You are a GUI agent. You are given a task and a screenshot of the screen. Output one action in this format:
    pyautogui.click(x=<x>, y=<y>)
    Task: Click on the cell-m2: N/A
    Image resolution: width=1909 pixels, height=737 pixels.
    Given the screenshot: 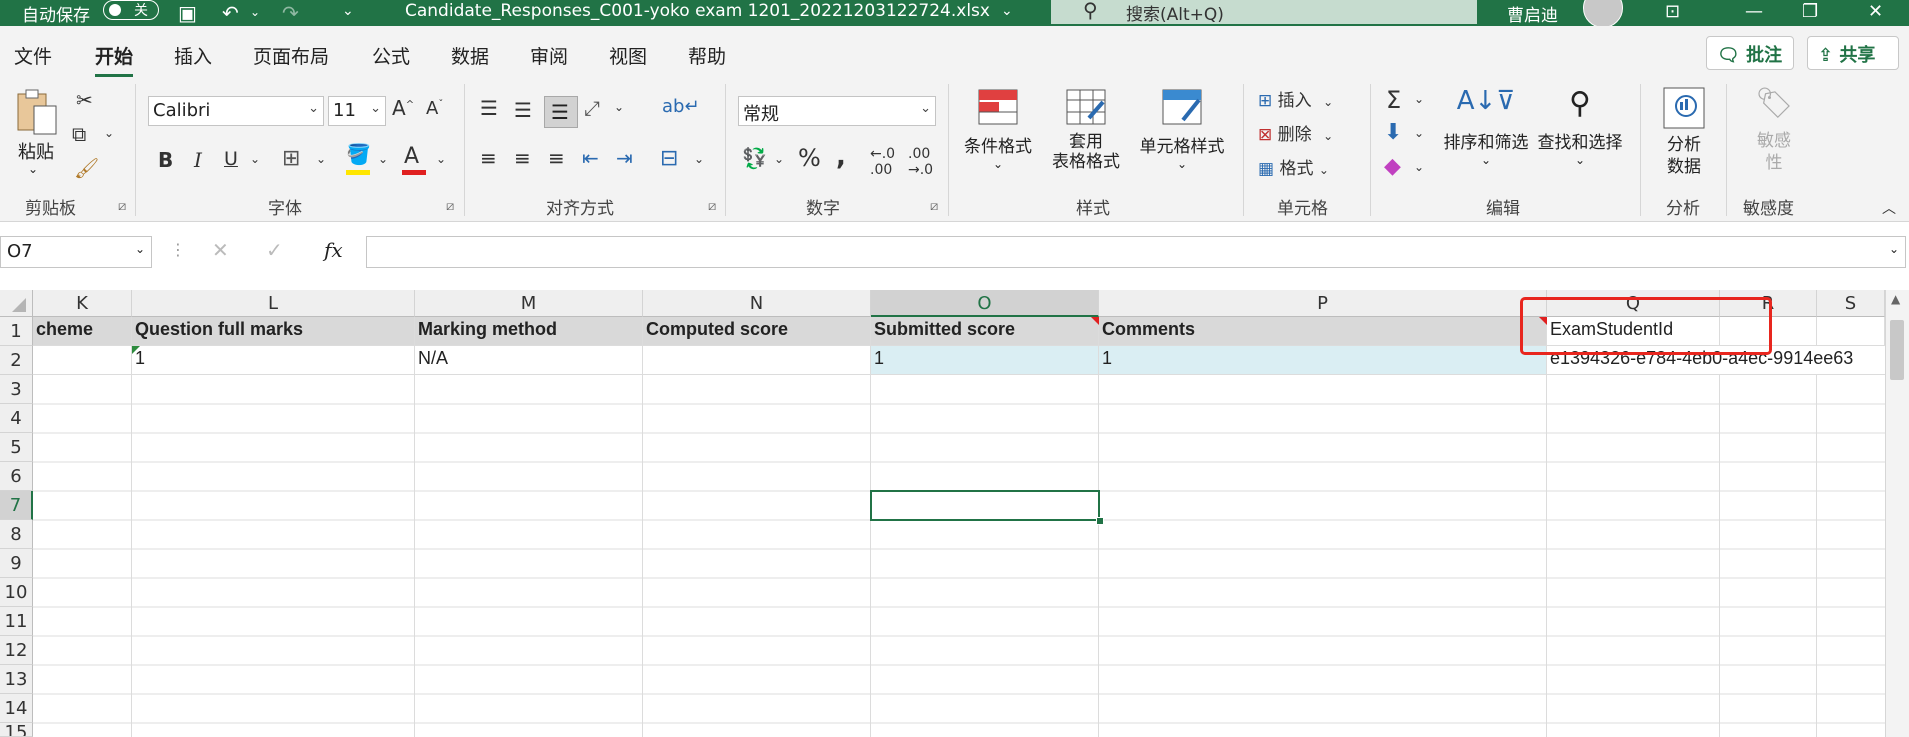 What is the action you would take?
    pyautogui.click(x=529, y=360)
    